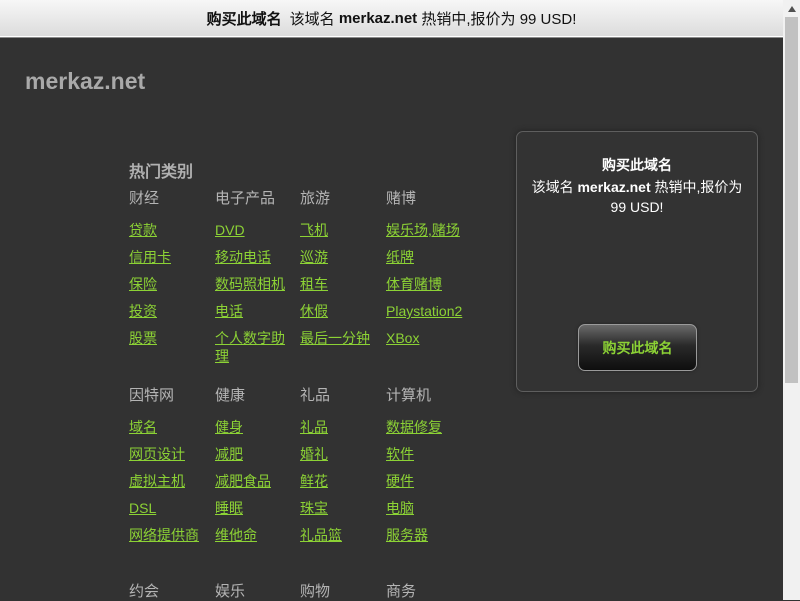 The image size is (800, 601). What do you see at coordinates (791, 200) in the screenshot?
I see `scrollbar-thumb` at bounding box center [791, 200].